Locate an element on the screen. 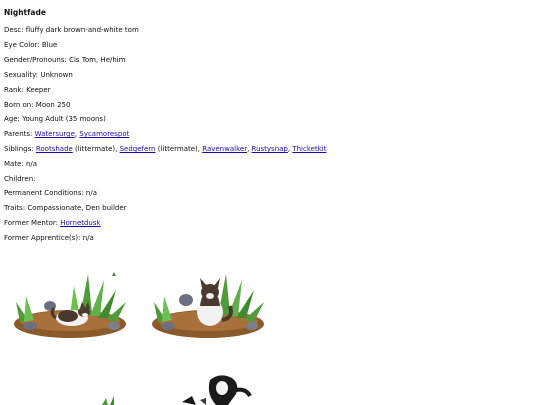  rank-field: Rank: Keeper is located at coordinates (27, 90).